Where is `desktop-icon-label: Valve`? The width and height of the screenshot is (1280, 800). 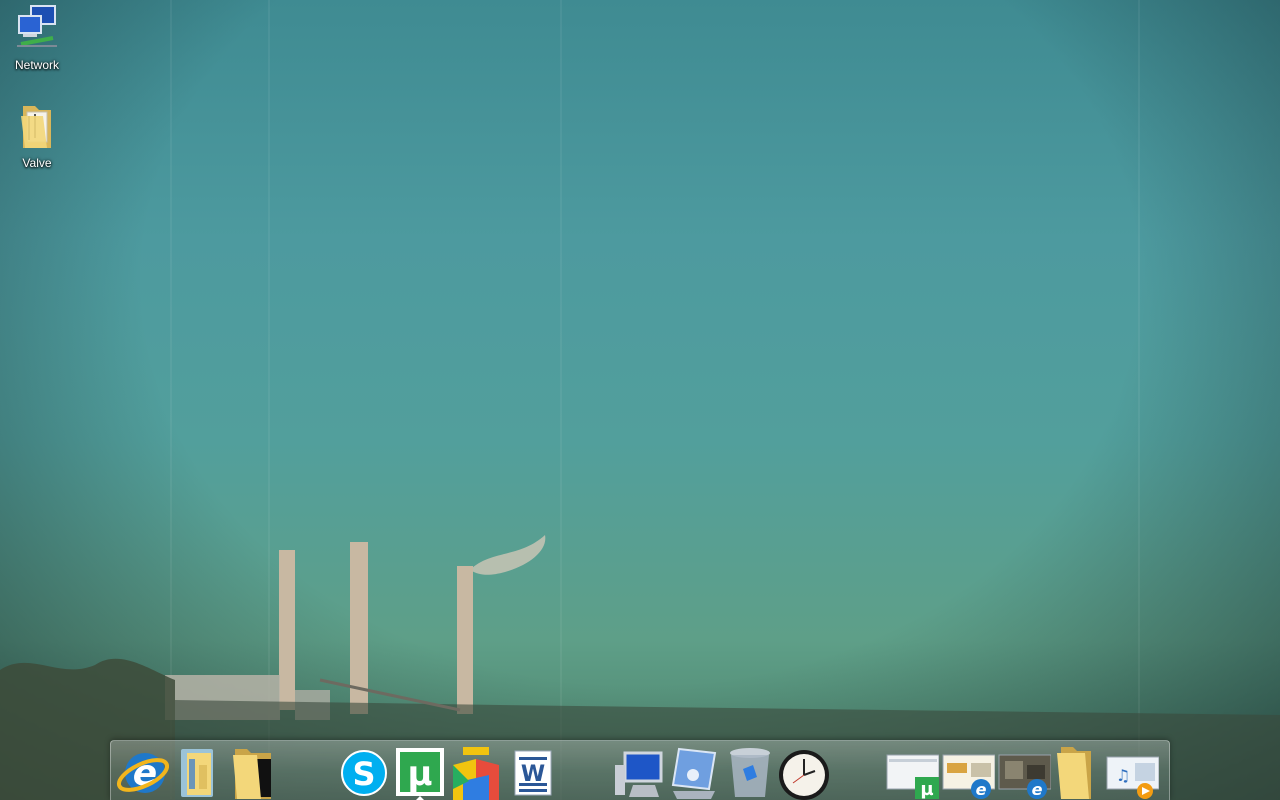 desktop-icon-label: Valve is located at coordinates (37, 163).